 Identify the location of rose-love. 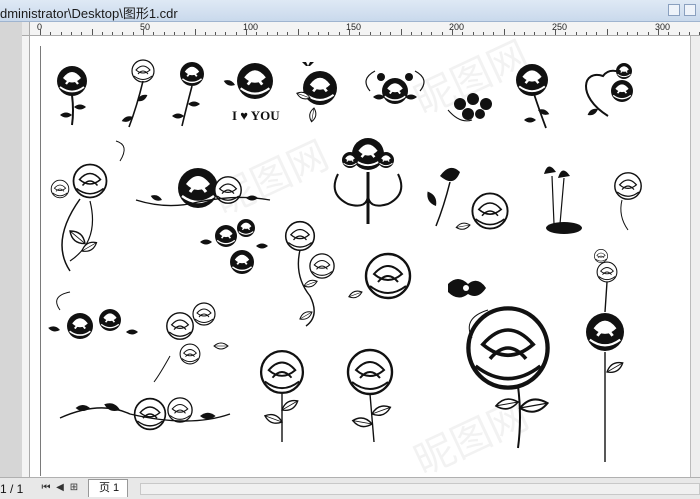
(248, 81).